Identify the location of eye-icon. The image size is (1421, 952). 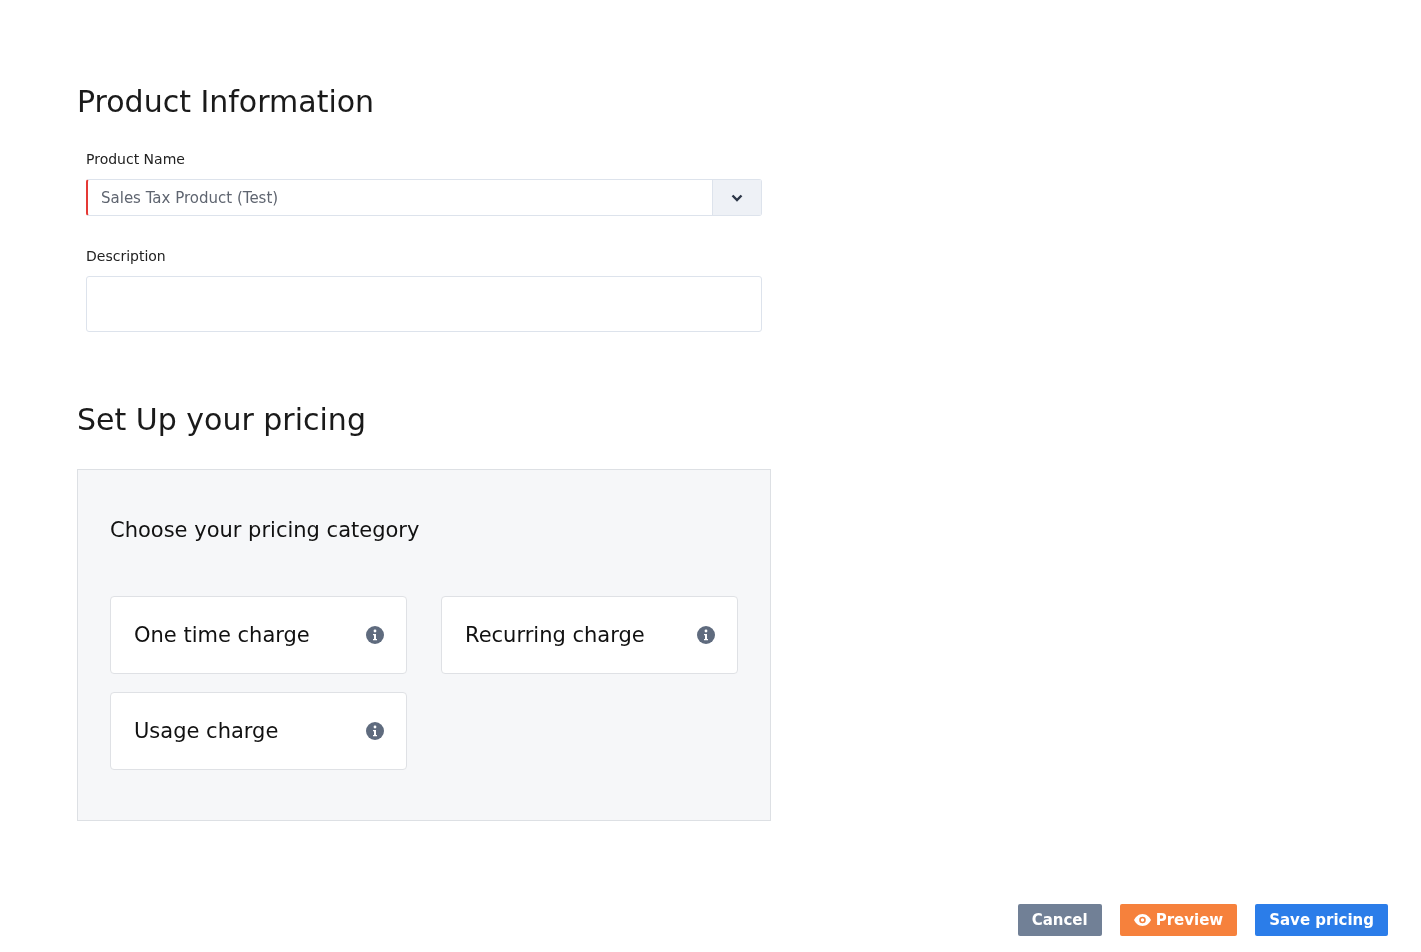
(1142, 920).